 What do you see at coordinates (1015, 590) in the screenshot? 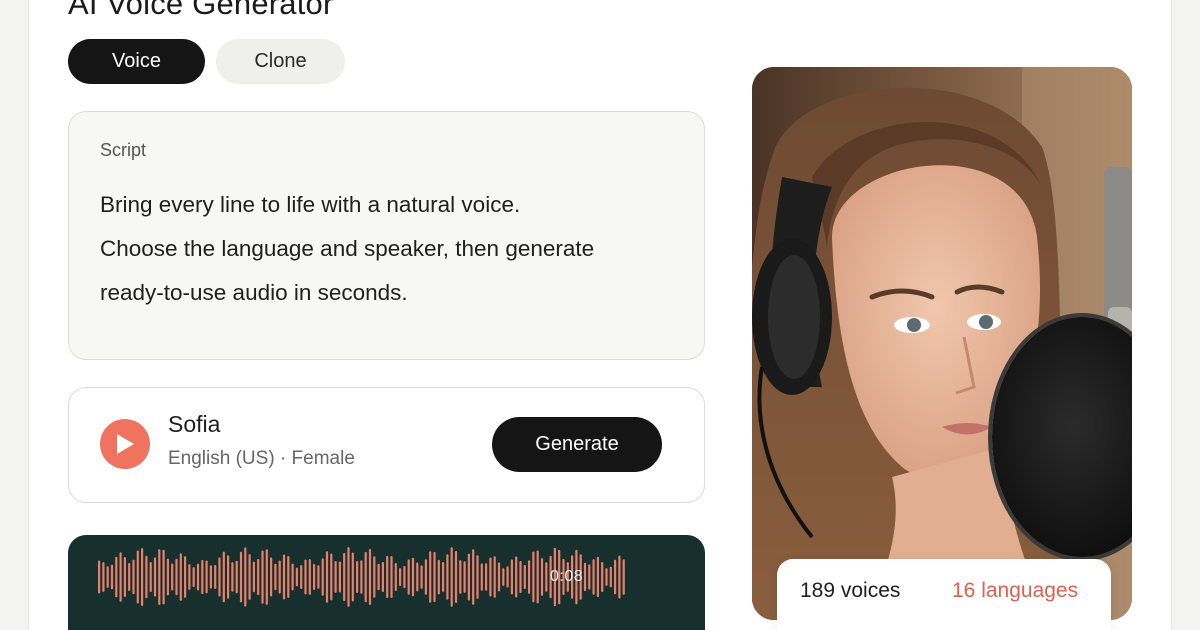
I see `languages-count: 16 languages` at bounding box center [1015, 590].